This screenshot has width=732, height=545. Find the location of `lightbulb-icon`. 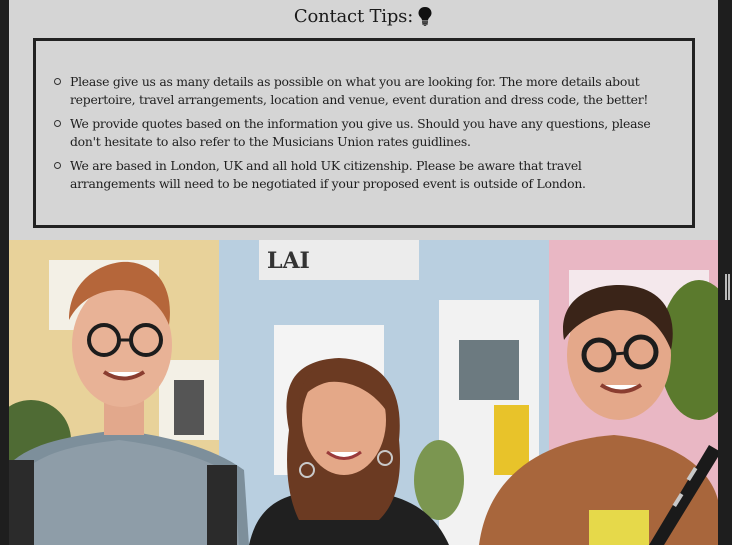

lightbulb-icon is located at coordinates (425, 16).